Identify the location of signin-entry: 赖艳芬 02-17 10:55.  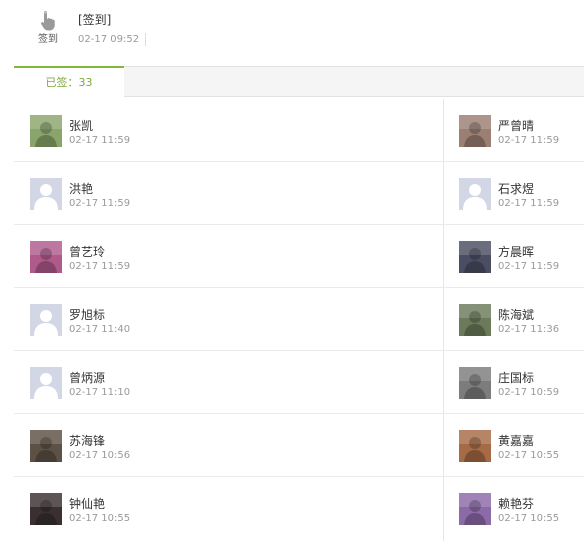
(521, 508).